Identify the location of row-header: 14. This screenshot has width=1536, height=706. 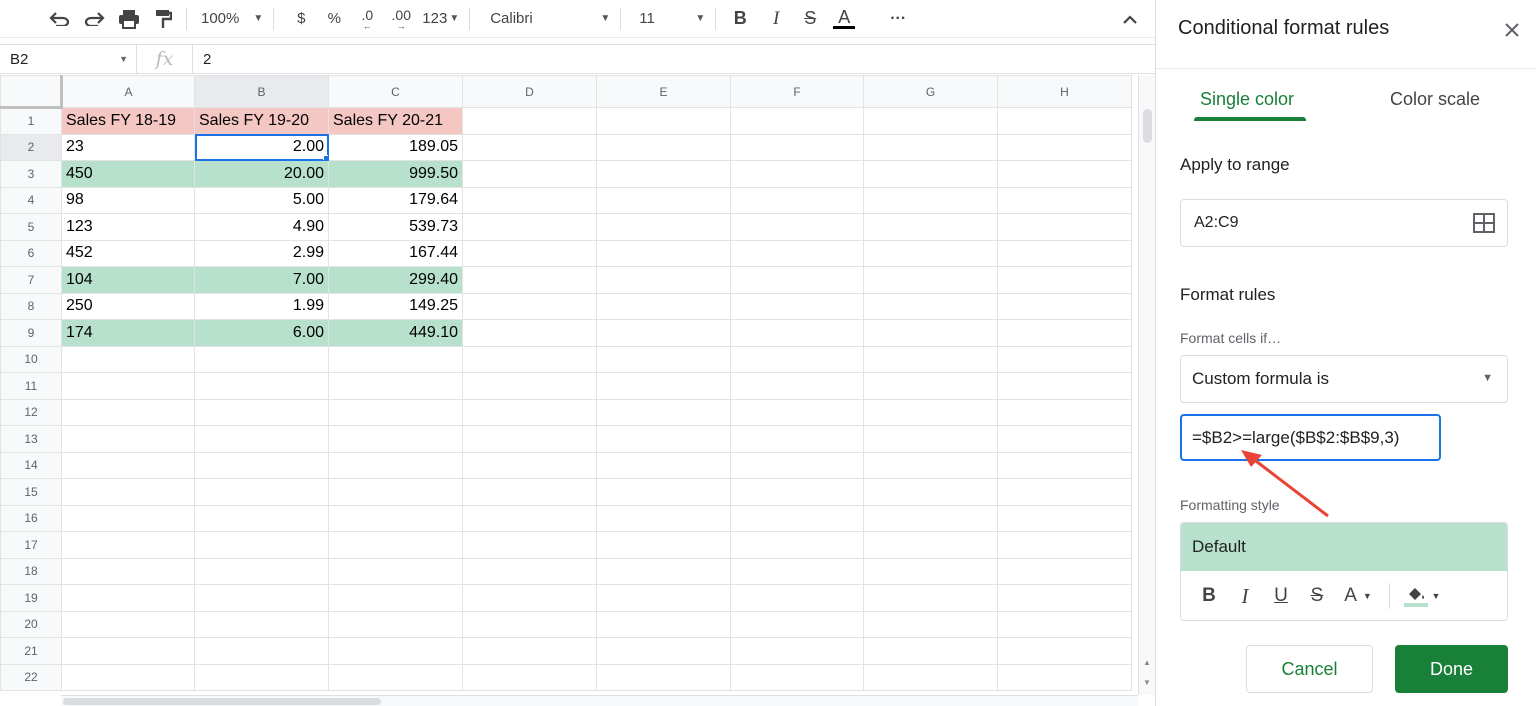
(31, 465).